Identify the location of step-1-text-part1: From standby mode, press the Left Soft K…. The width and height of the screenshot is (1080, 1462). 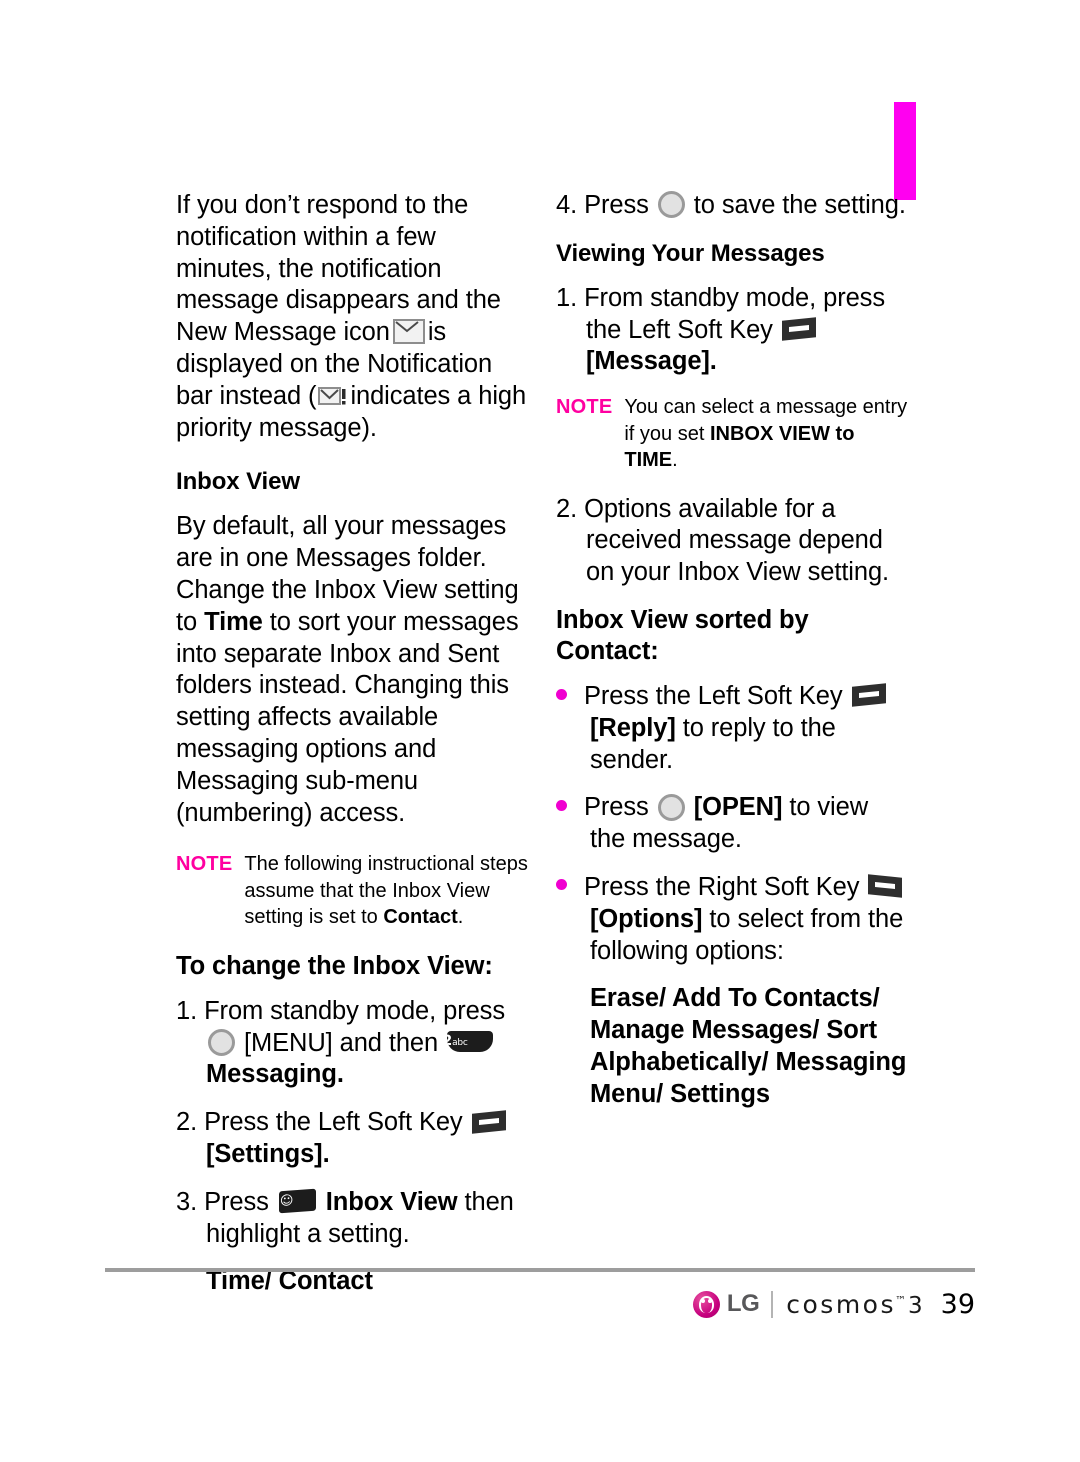
(734, 313).